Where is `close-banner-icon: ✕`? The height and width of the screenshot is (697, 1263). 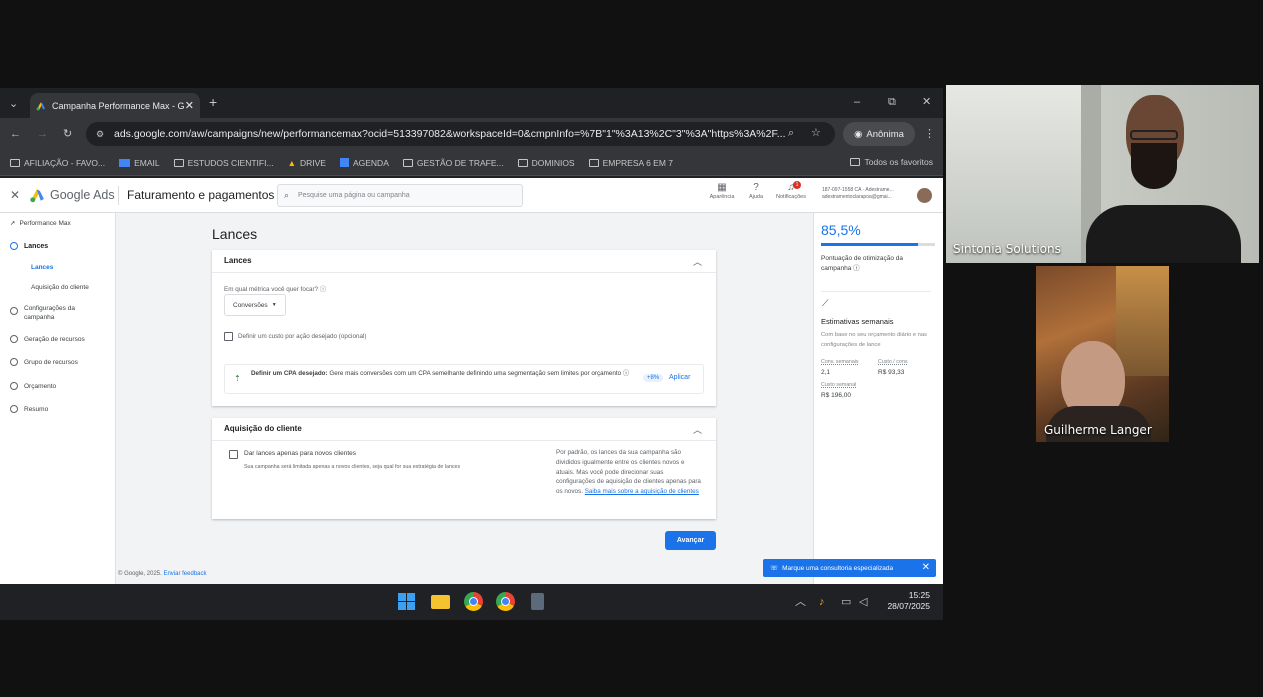 close-banner-icon: ✕ is located at coordinates (926, 567).